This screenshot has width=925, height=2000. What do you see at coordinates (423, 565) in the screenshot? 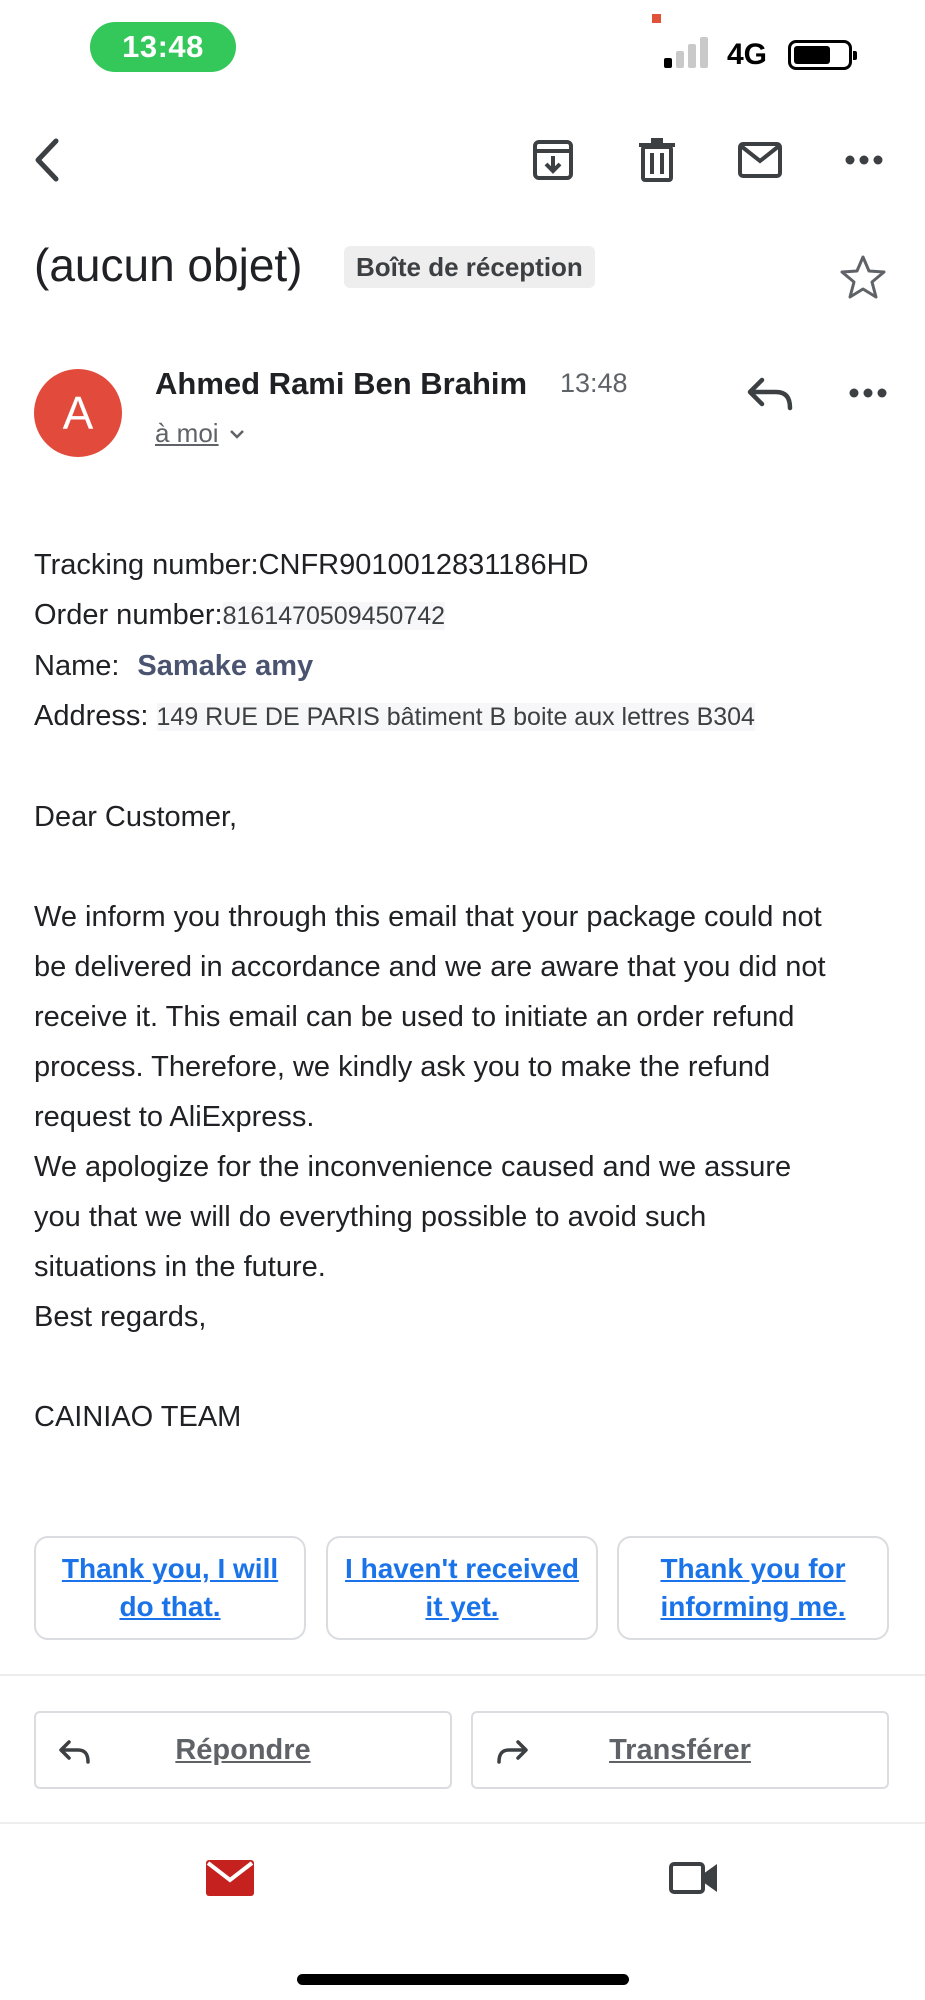
I see `tracking-number: CNFR9010012831186HD` at bounding box center [423, 565].